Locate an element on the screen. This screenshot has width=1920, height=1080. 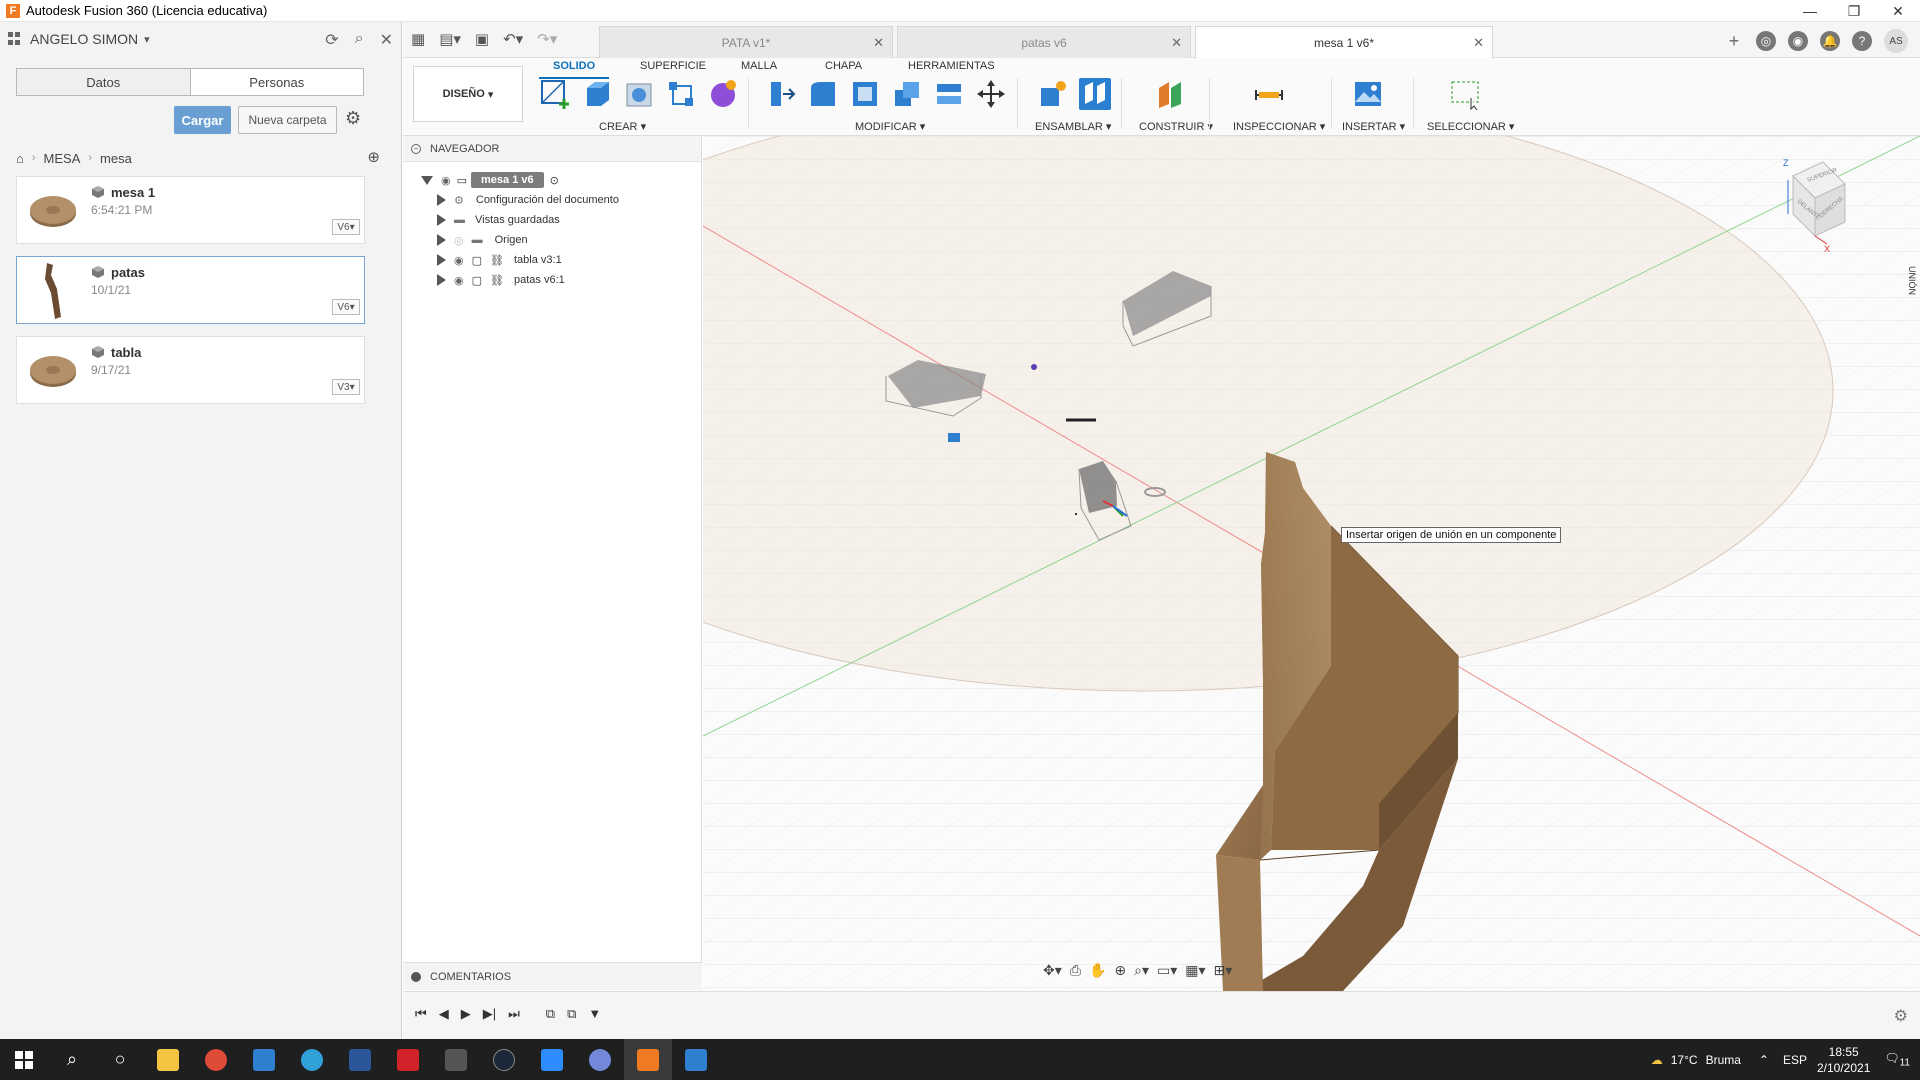
file-menu-icon: ▤▾ is located at coordinates (450, 39).